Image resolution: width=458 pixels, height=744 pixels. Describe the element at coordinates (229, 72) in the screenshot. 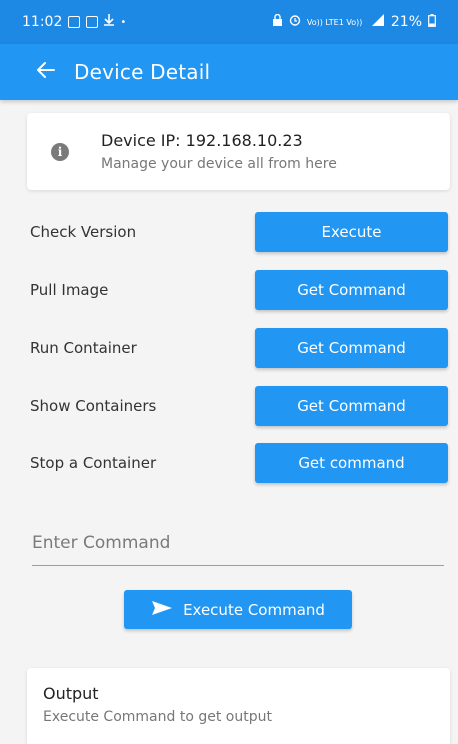

I see `app-bar: Device Detail` at that location.